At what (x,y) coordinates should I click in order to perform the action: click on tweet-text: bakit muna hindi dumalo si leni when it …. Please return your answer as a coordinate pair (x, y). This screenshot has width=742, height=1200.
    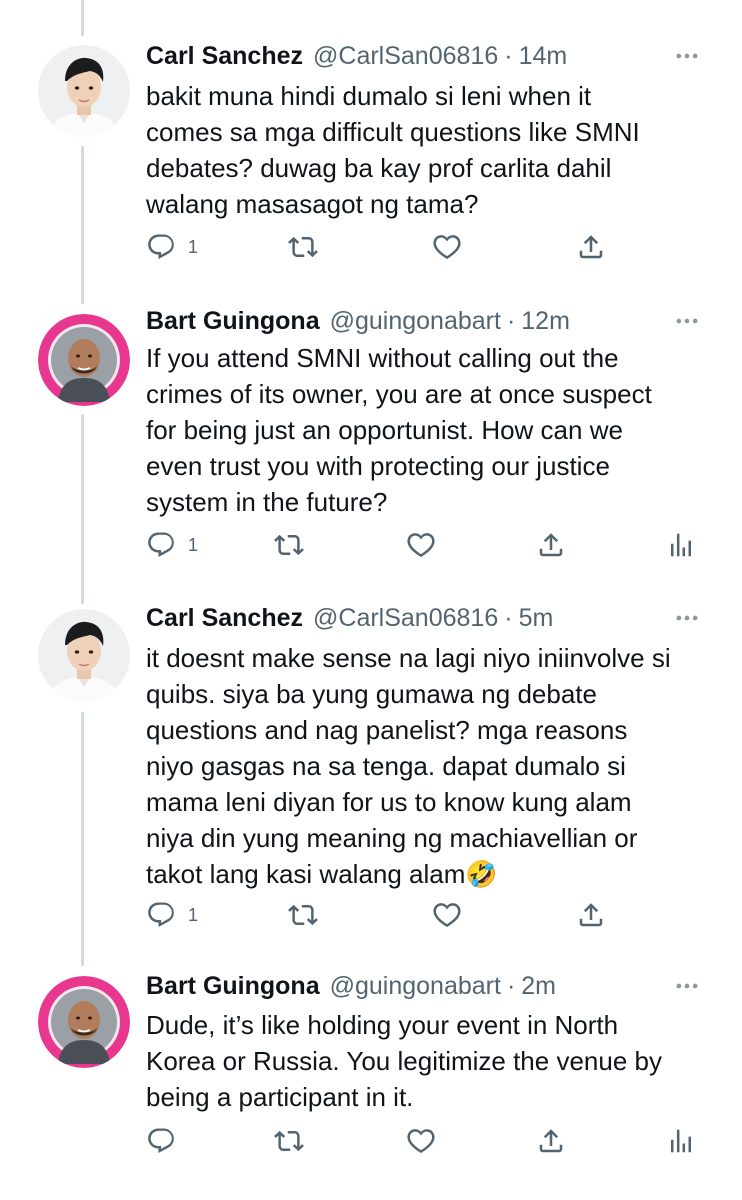
    Looking at the image, I should click on (393, 150).